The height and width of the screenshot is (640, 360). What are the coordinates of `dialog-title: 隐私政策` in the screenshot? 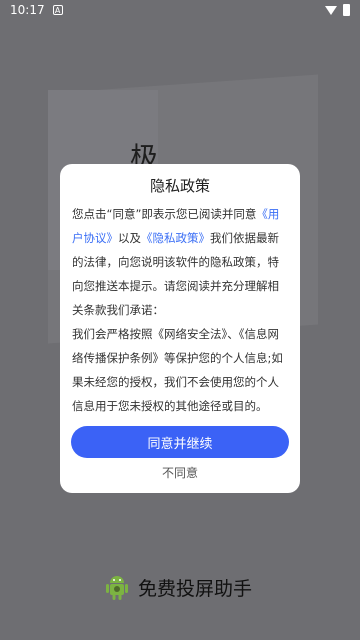 It's located at (179, 186).